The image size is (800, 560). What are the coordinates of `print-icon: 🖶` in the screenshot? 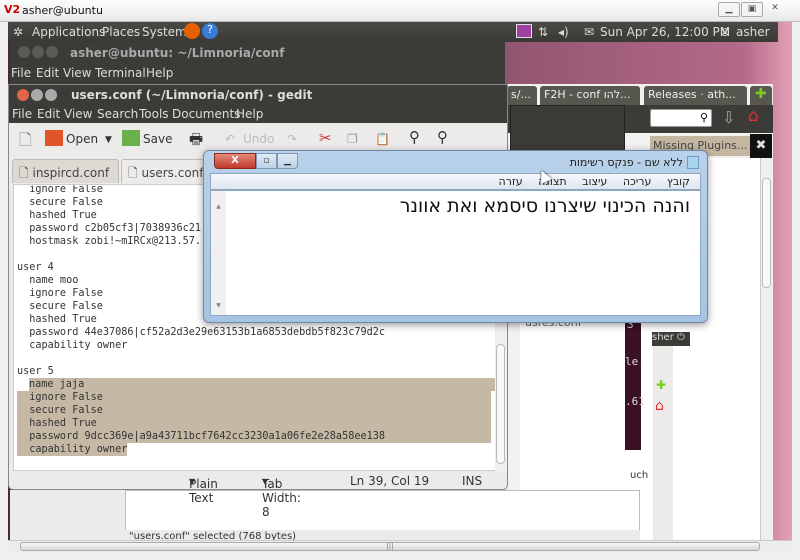 It's located at (196, 141).